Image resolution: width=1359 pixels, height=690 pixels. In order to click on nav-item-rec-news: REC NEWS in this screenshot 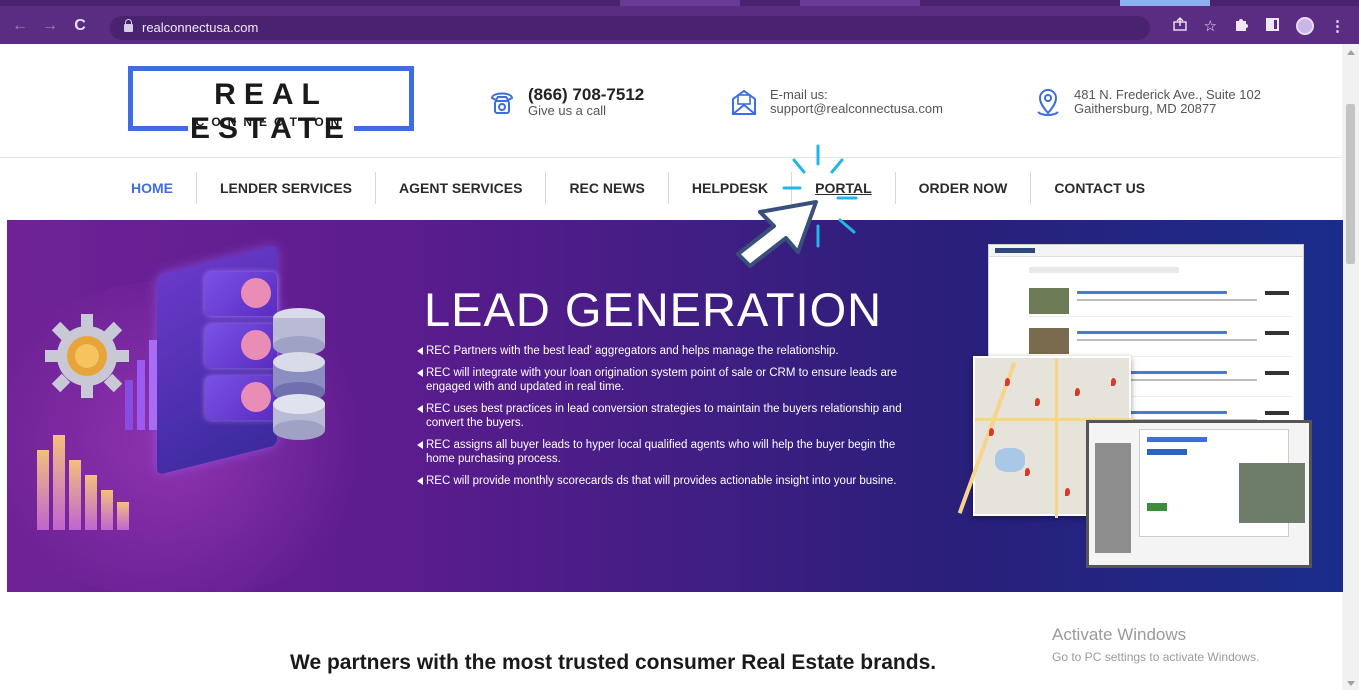, I will do `click(607, 188)`.